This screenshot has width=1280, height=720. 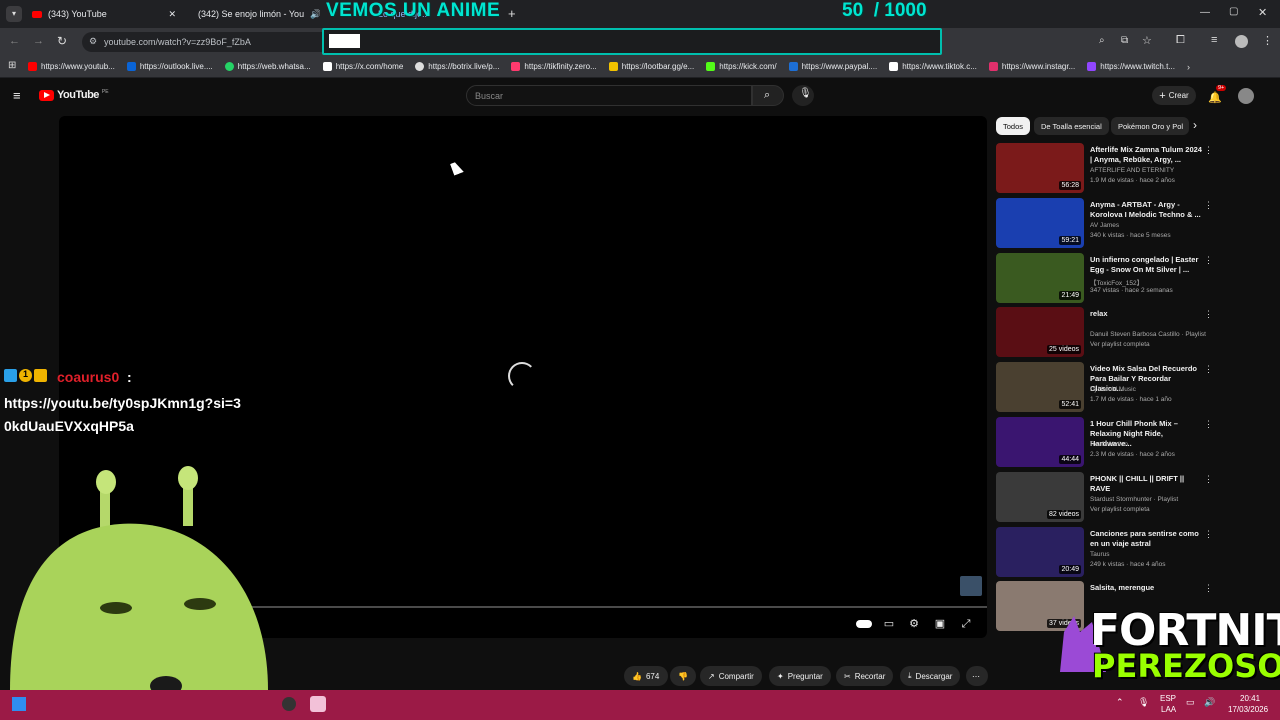 I want to click on site-info-icon: ⚙, so click(x=93, y=41).